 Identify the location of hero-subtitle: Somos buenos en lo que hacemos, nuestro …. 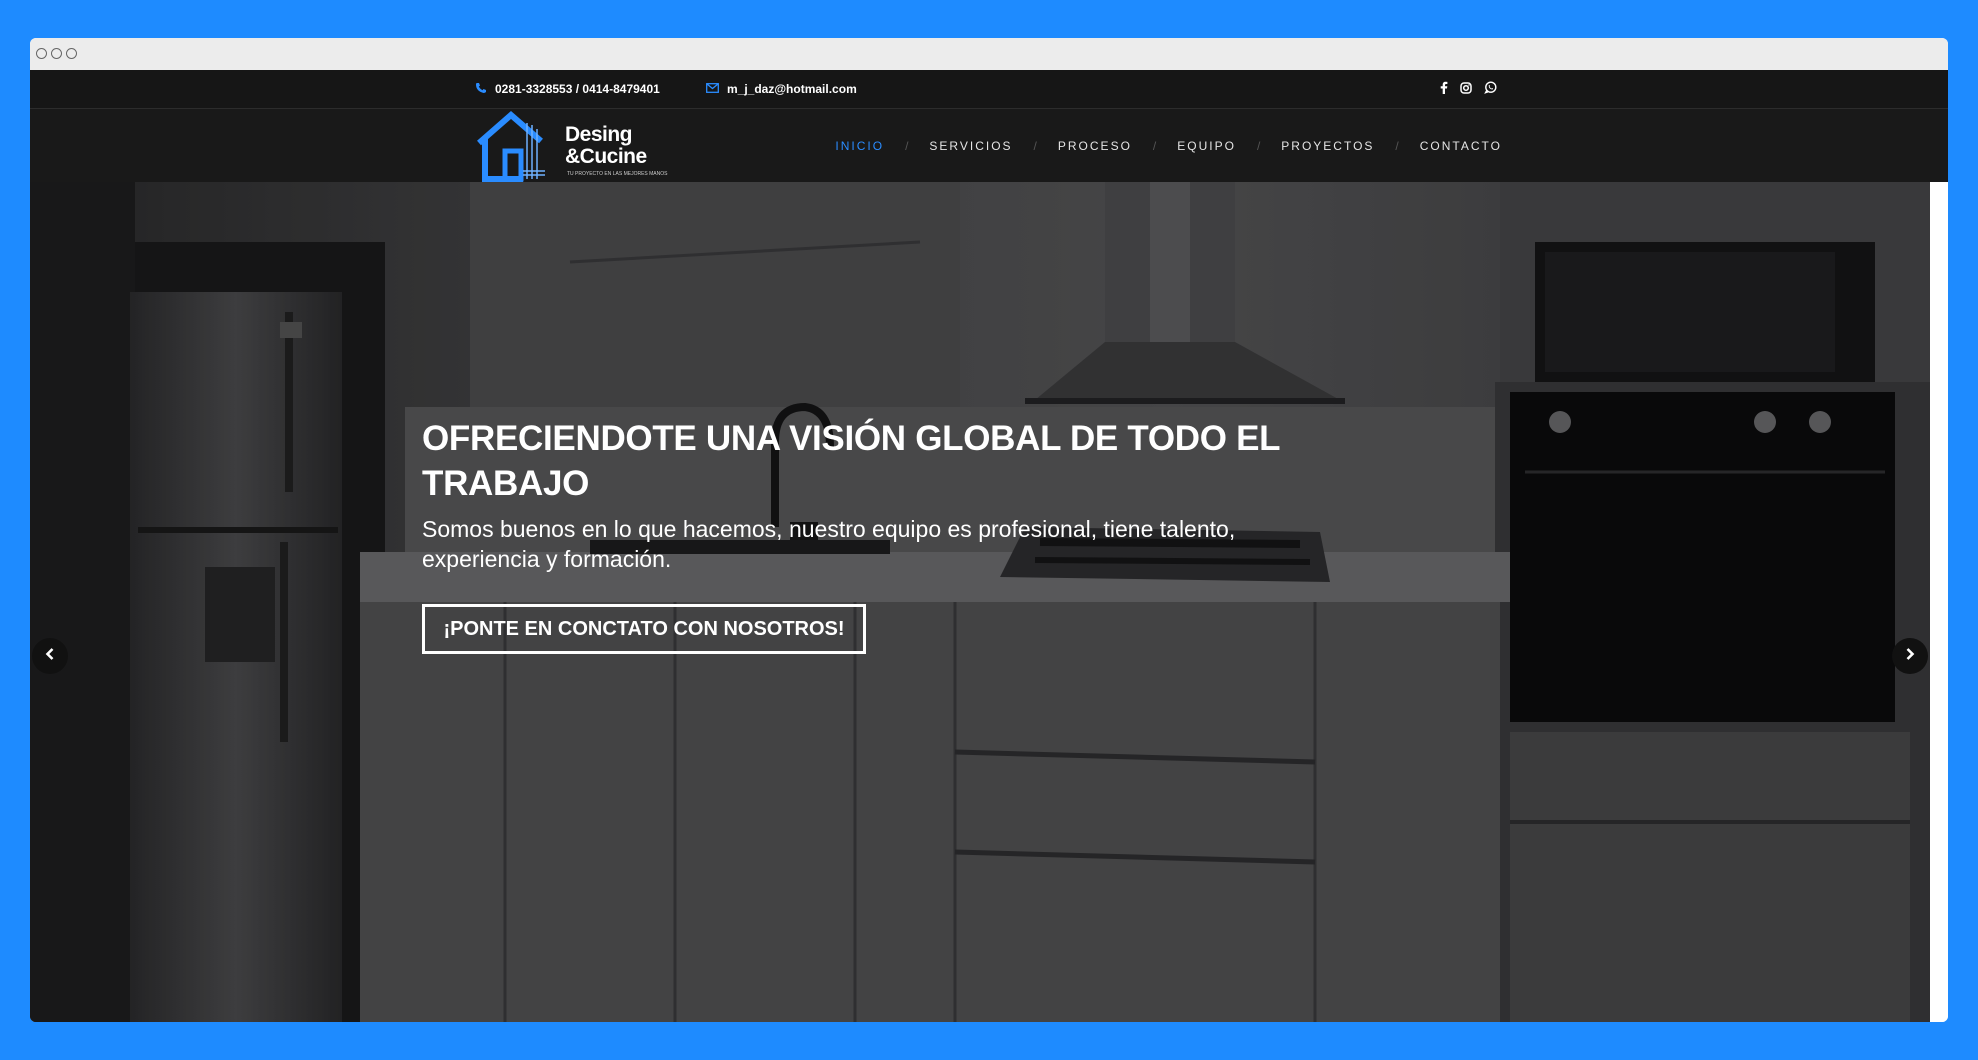
(829, 544).